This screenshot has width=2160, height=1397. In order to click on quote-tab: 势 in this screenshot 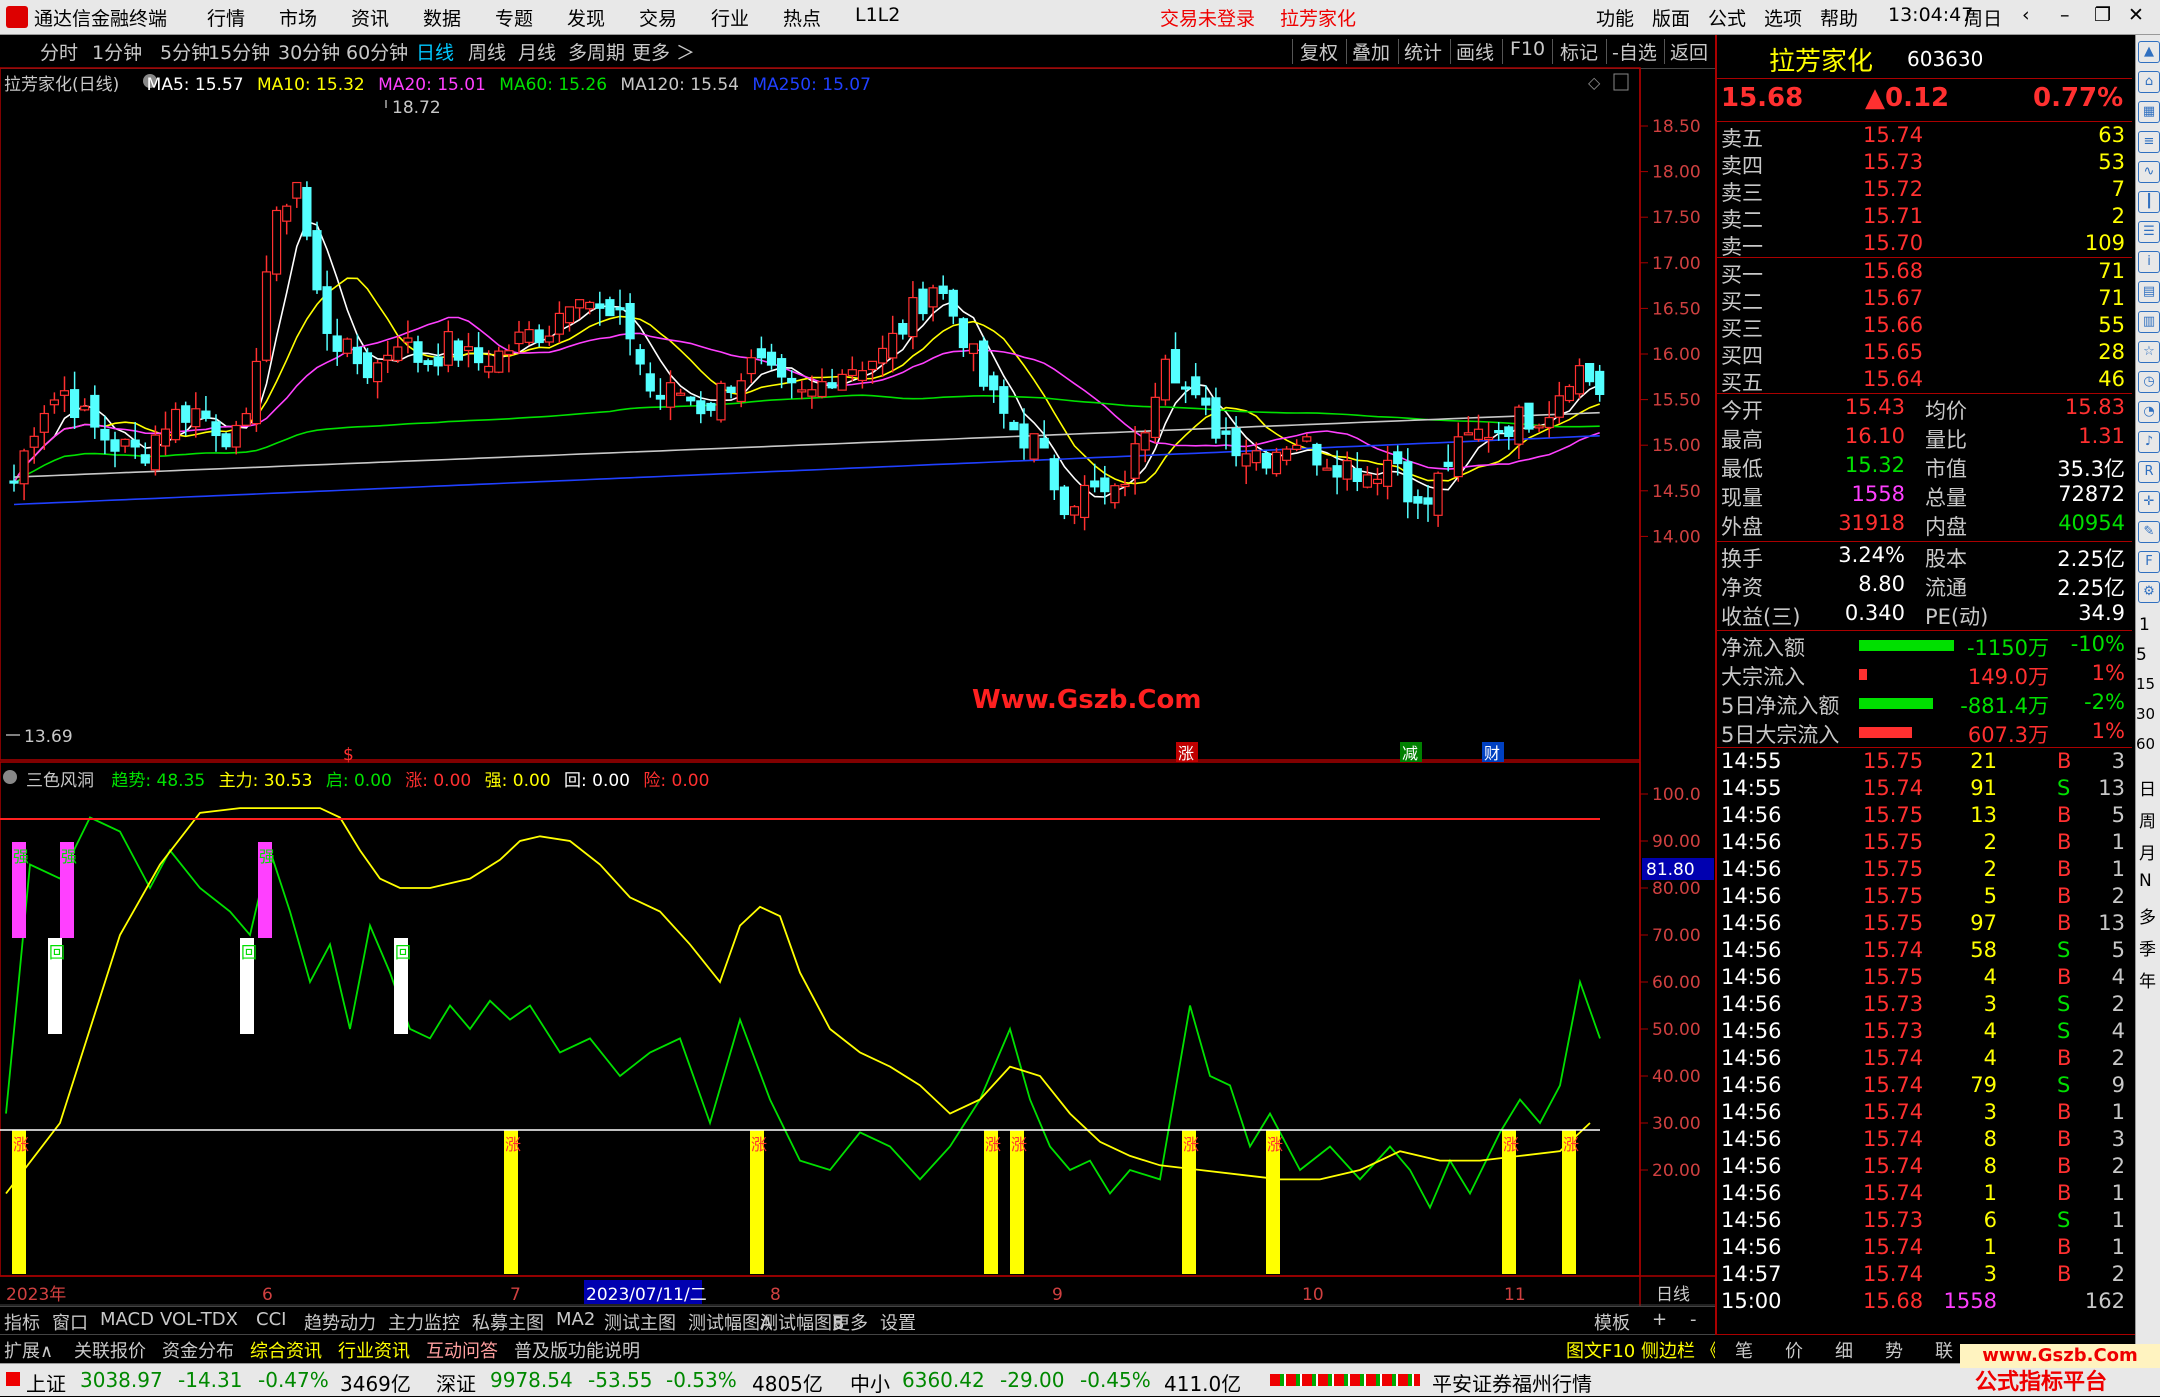, I will do `click(1894, 1350)`.